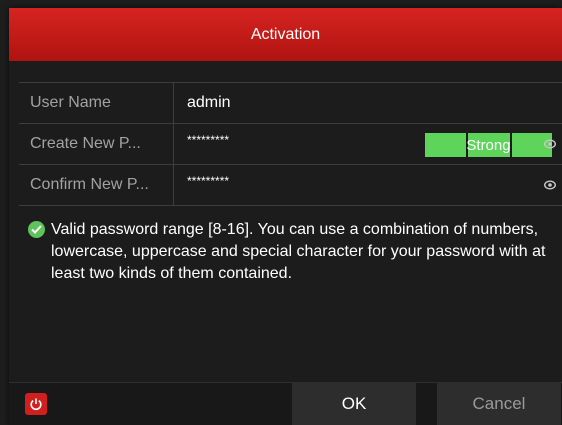 Image resolution: width=562 pixels, height=425 pixels. I want to click on password-strength-label: Strong, so click(488, 145).